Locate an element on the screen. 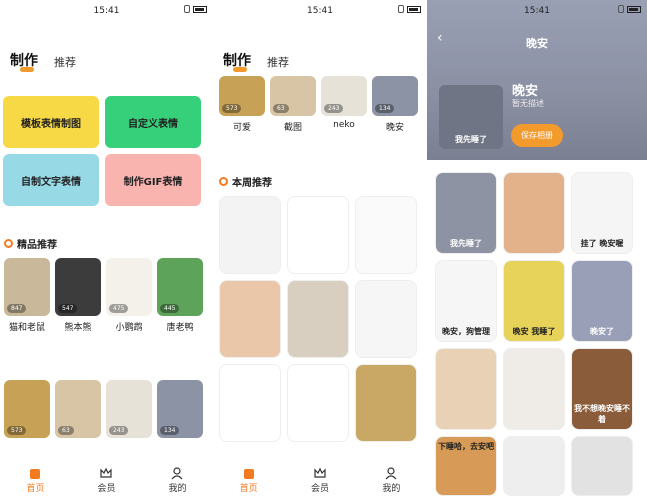  album-cover: 我先睡了 is located at coordinates (471, 117).